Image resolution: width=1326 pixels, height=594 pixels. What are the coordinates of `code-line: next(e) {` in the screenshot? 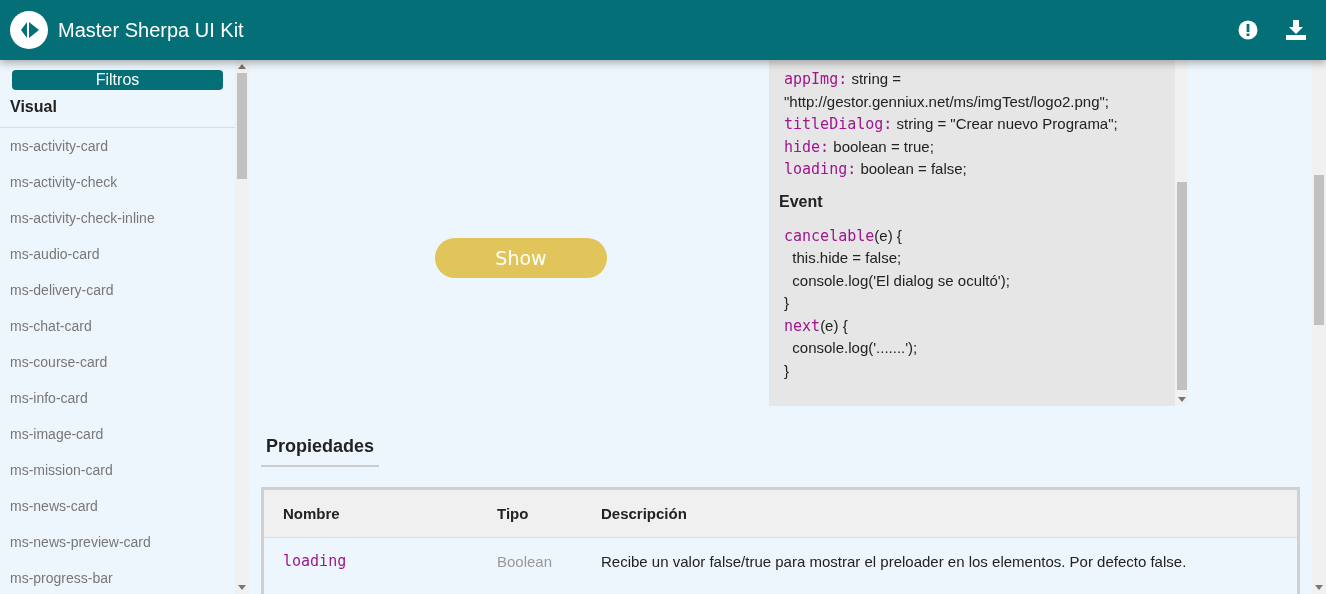 It's located at (816, 326).